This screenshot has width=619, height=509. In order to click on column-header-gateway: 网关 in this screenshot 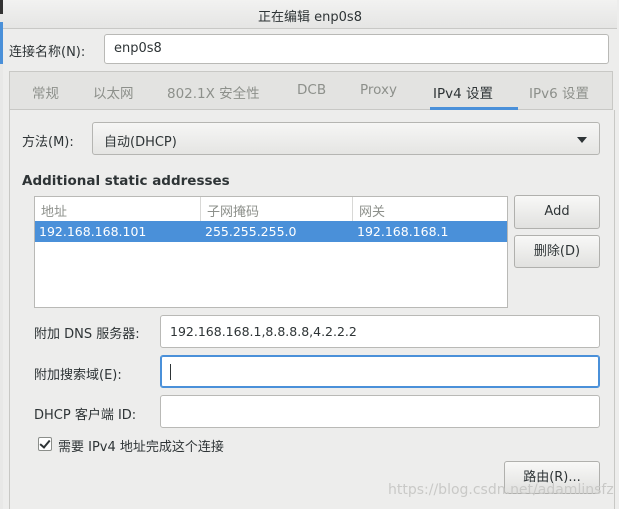, I will do `click(372, 210)`.